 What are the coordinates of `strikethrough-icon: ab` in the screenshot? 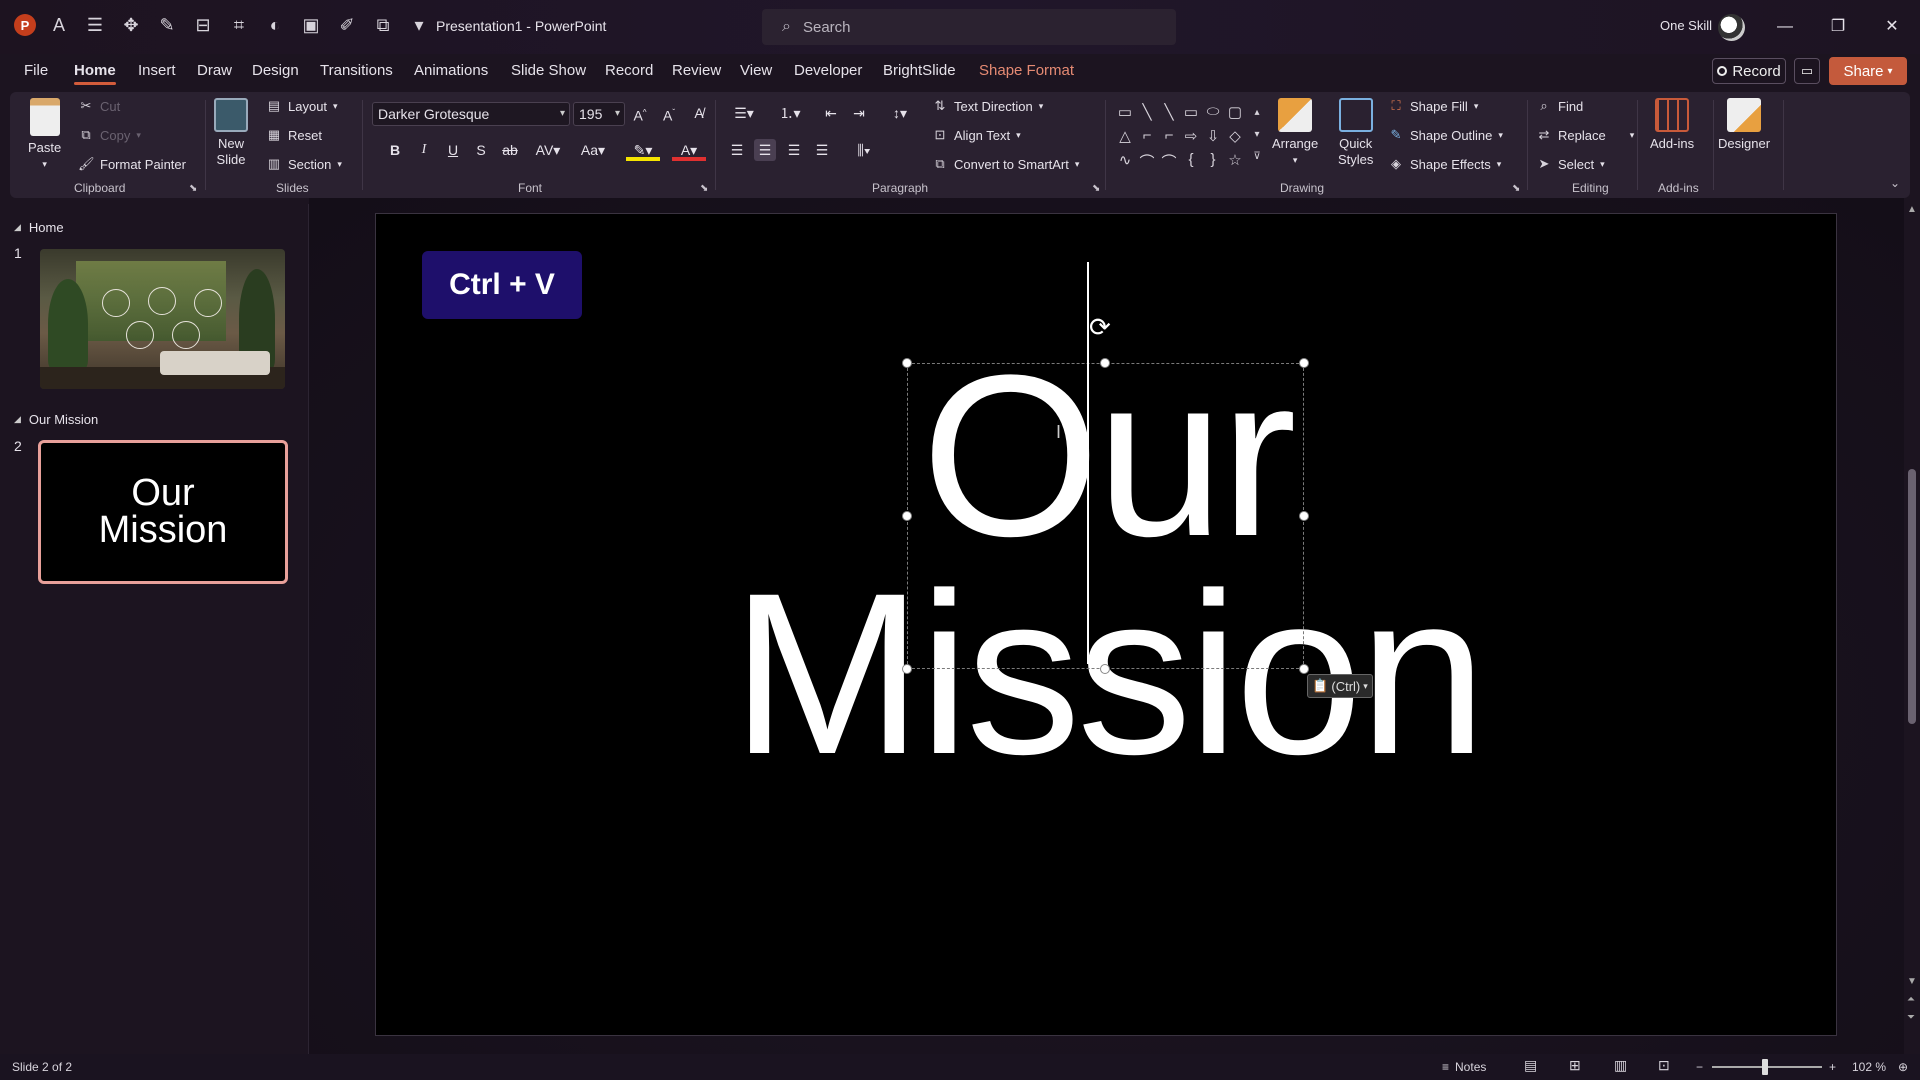 It's located at (510, 150).